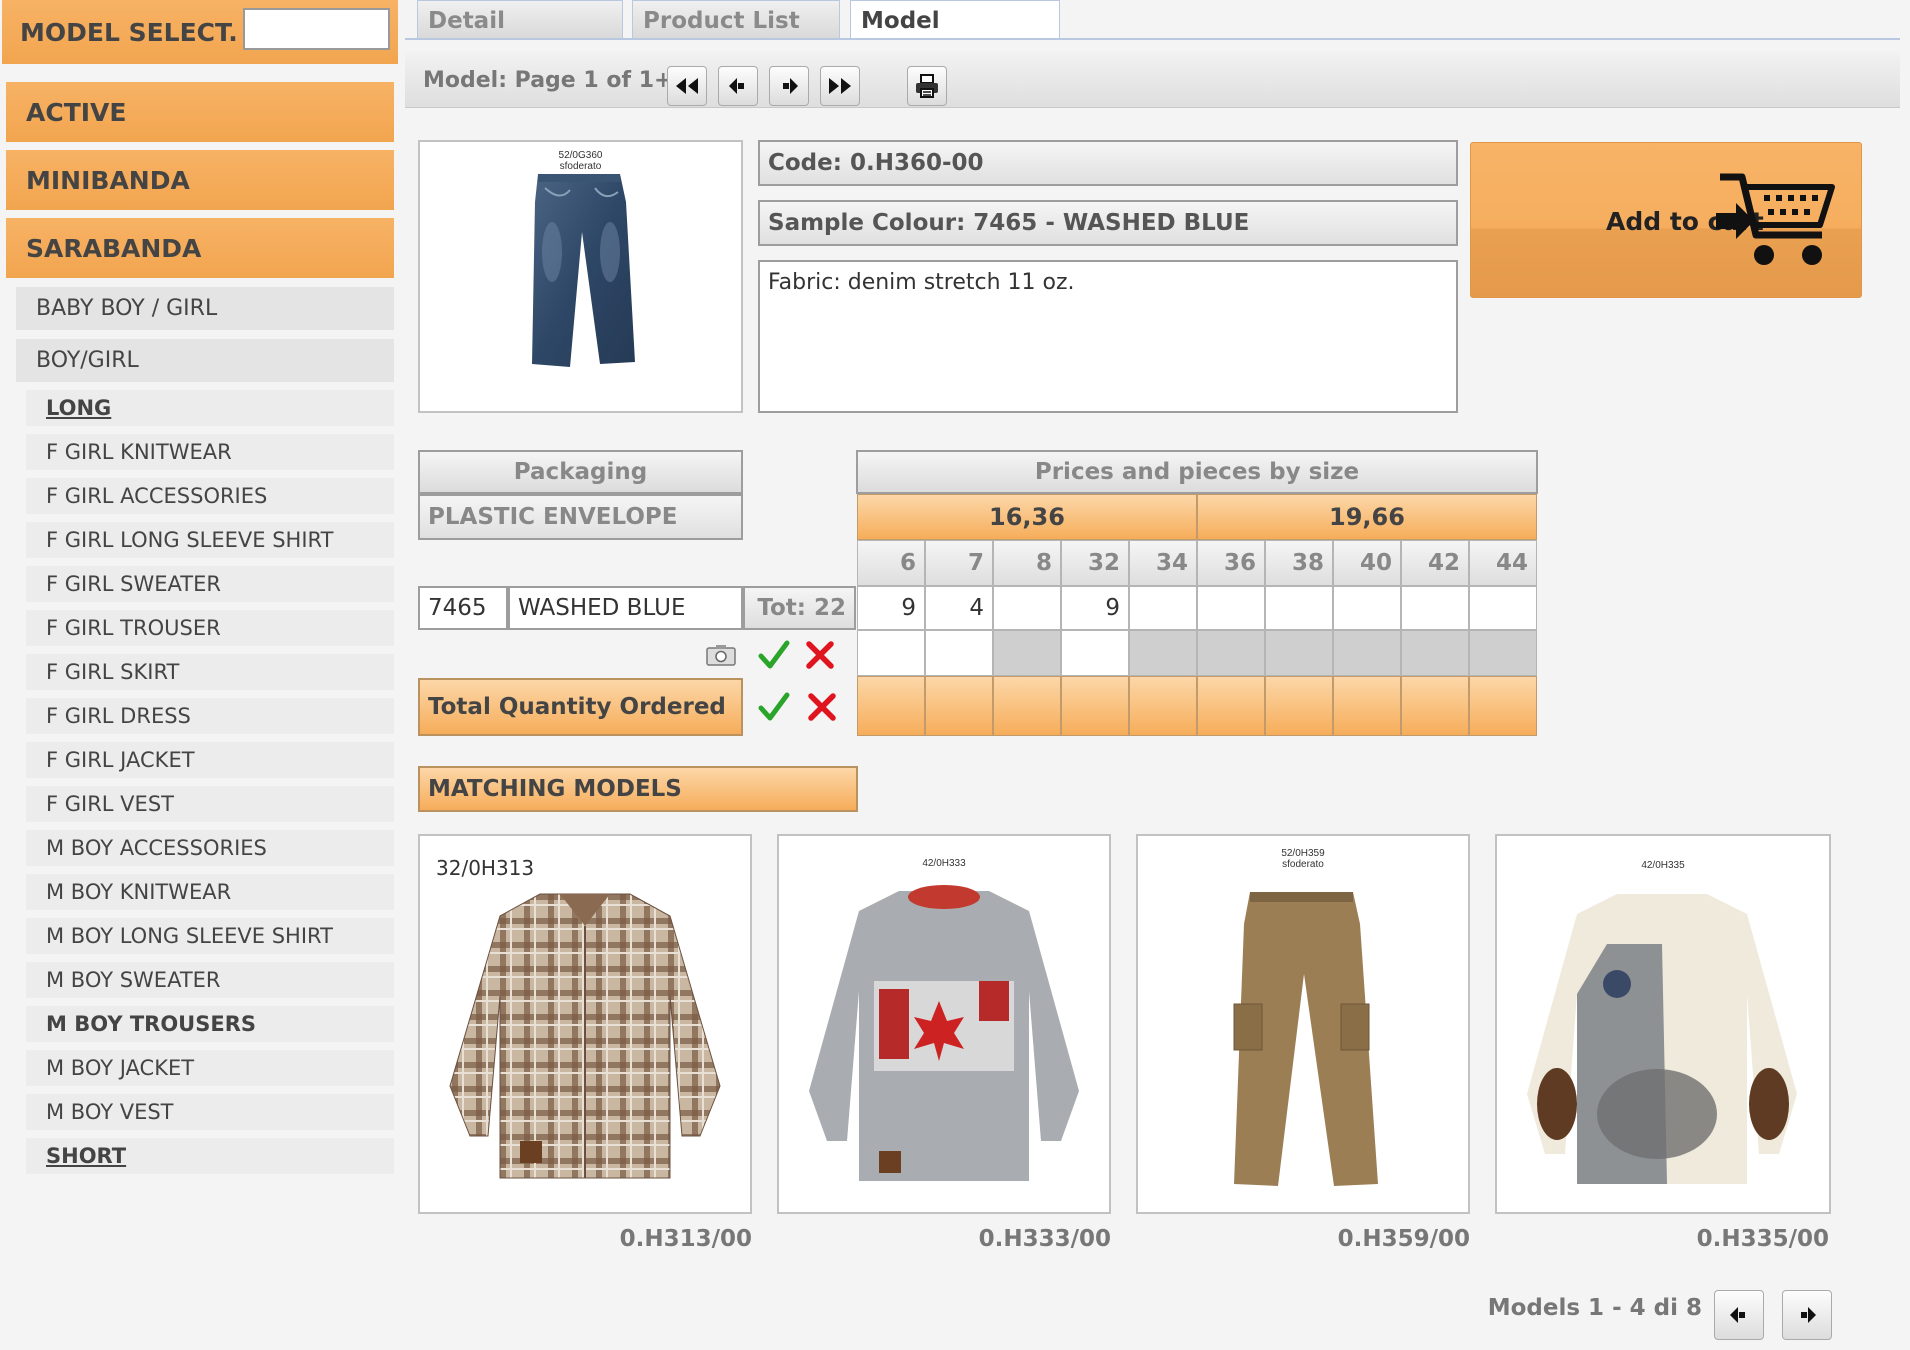 This screenshot has width=1910, height=1350. What do you see at coordinates (210, 760) in the screenshot?
I see `sidebar-item-f-girl-jacket: F GIRL JACKET` at bounding box center [210, 760].